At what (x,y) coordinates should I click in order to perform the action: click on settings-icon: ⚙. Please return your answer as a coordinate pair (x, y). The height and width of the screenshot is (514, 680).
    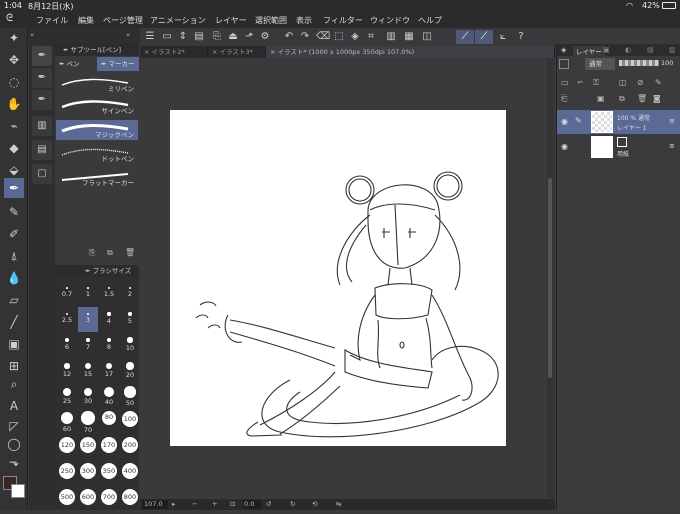
    Looking at the image, I should click on (265, 37).